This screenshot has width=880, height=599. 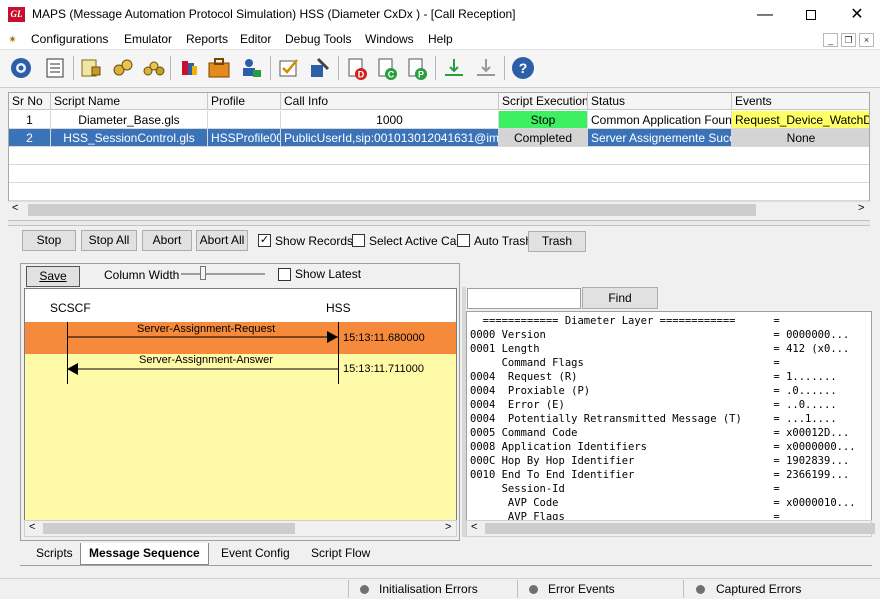 What do you see at coordinates (167, 240) in the screenshot?
I see `abort-button: Abort` at bounding box center [167, 240].